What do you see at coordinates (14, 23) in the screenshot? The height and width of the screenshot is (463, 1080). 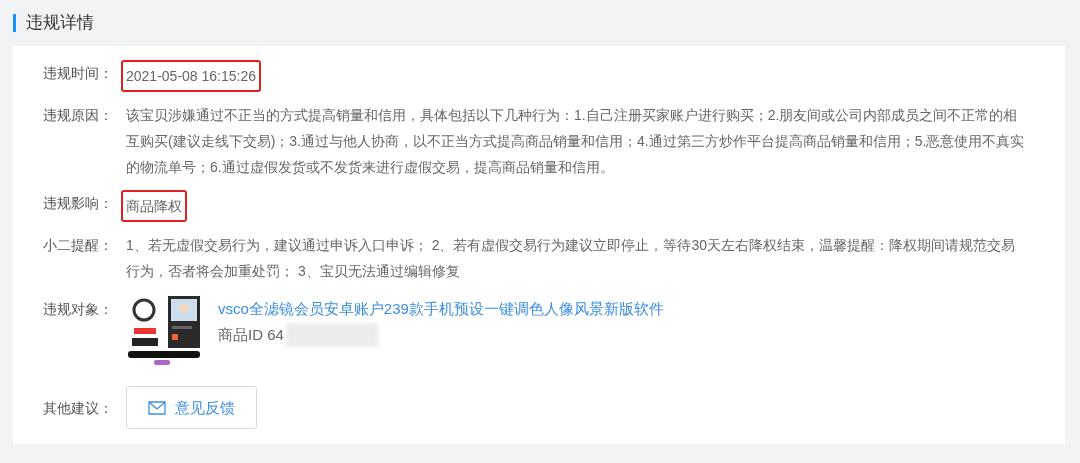 I see `accent-bar` at bounding box center [14, 23].